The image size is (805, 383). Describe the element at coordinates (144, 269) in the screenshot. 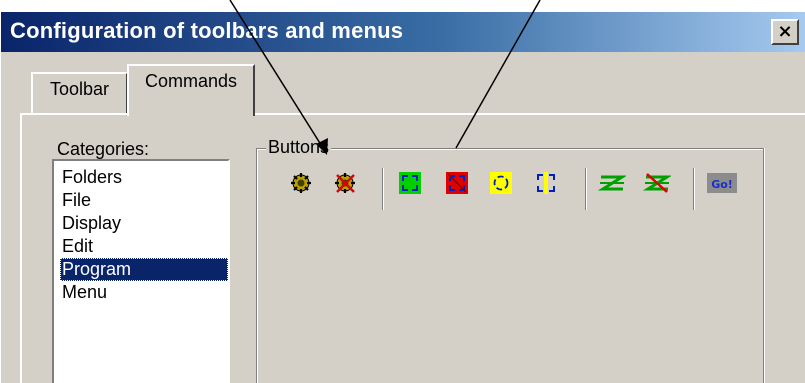

I see `list-item-program: Program` at that location.